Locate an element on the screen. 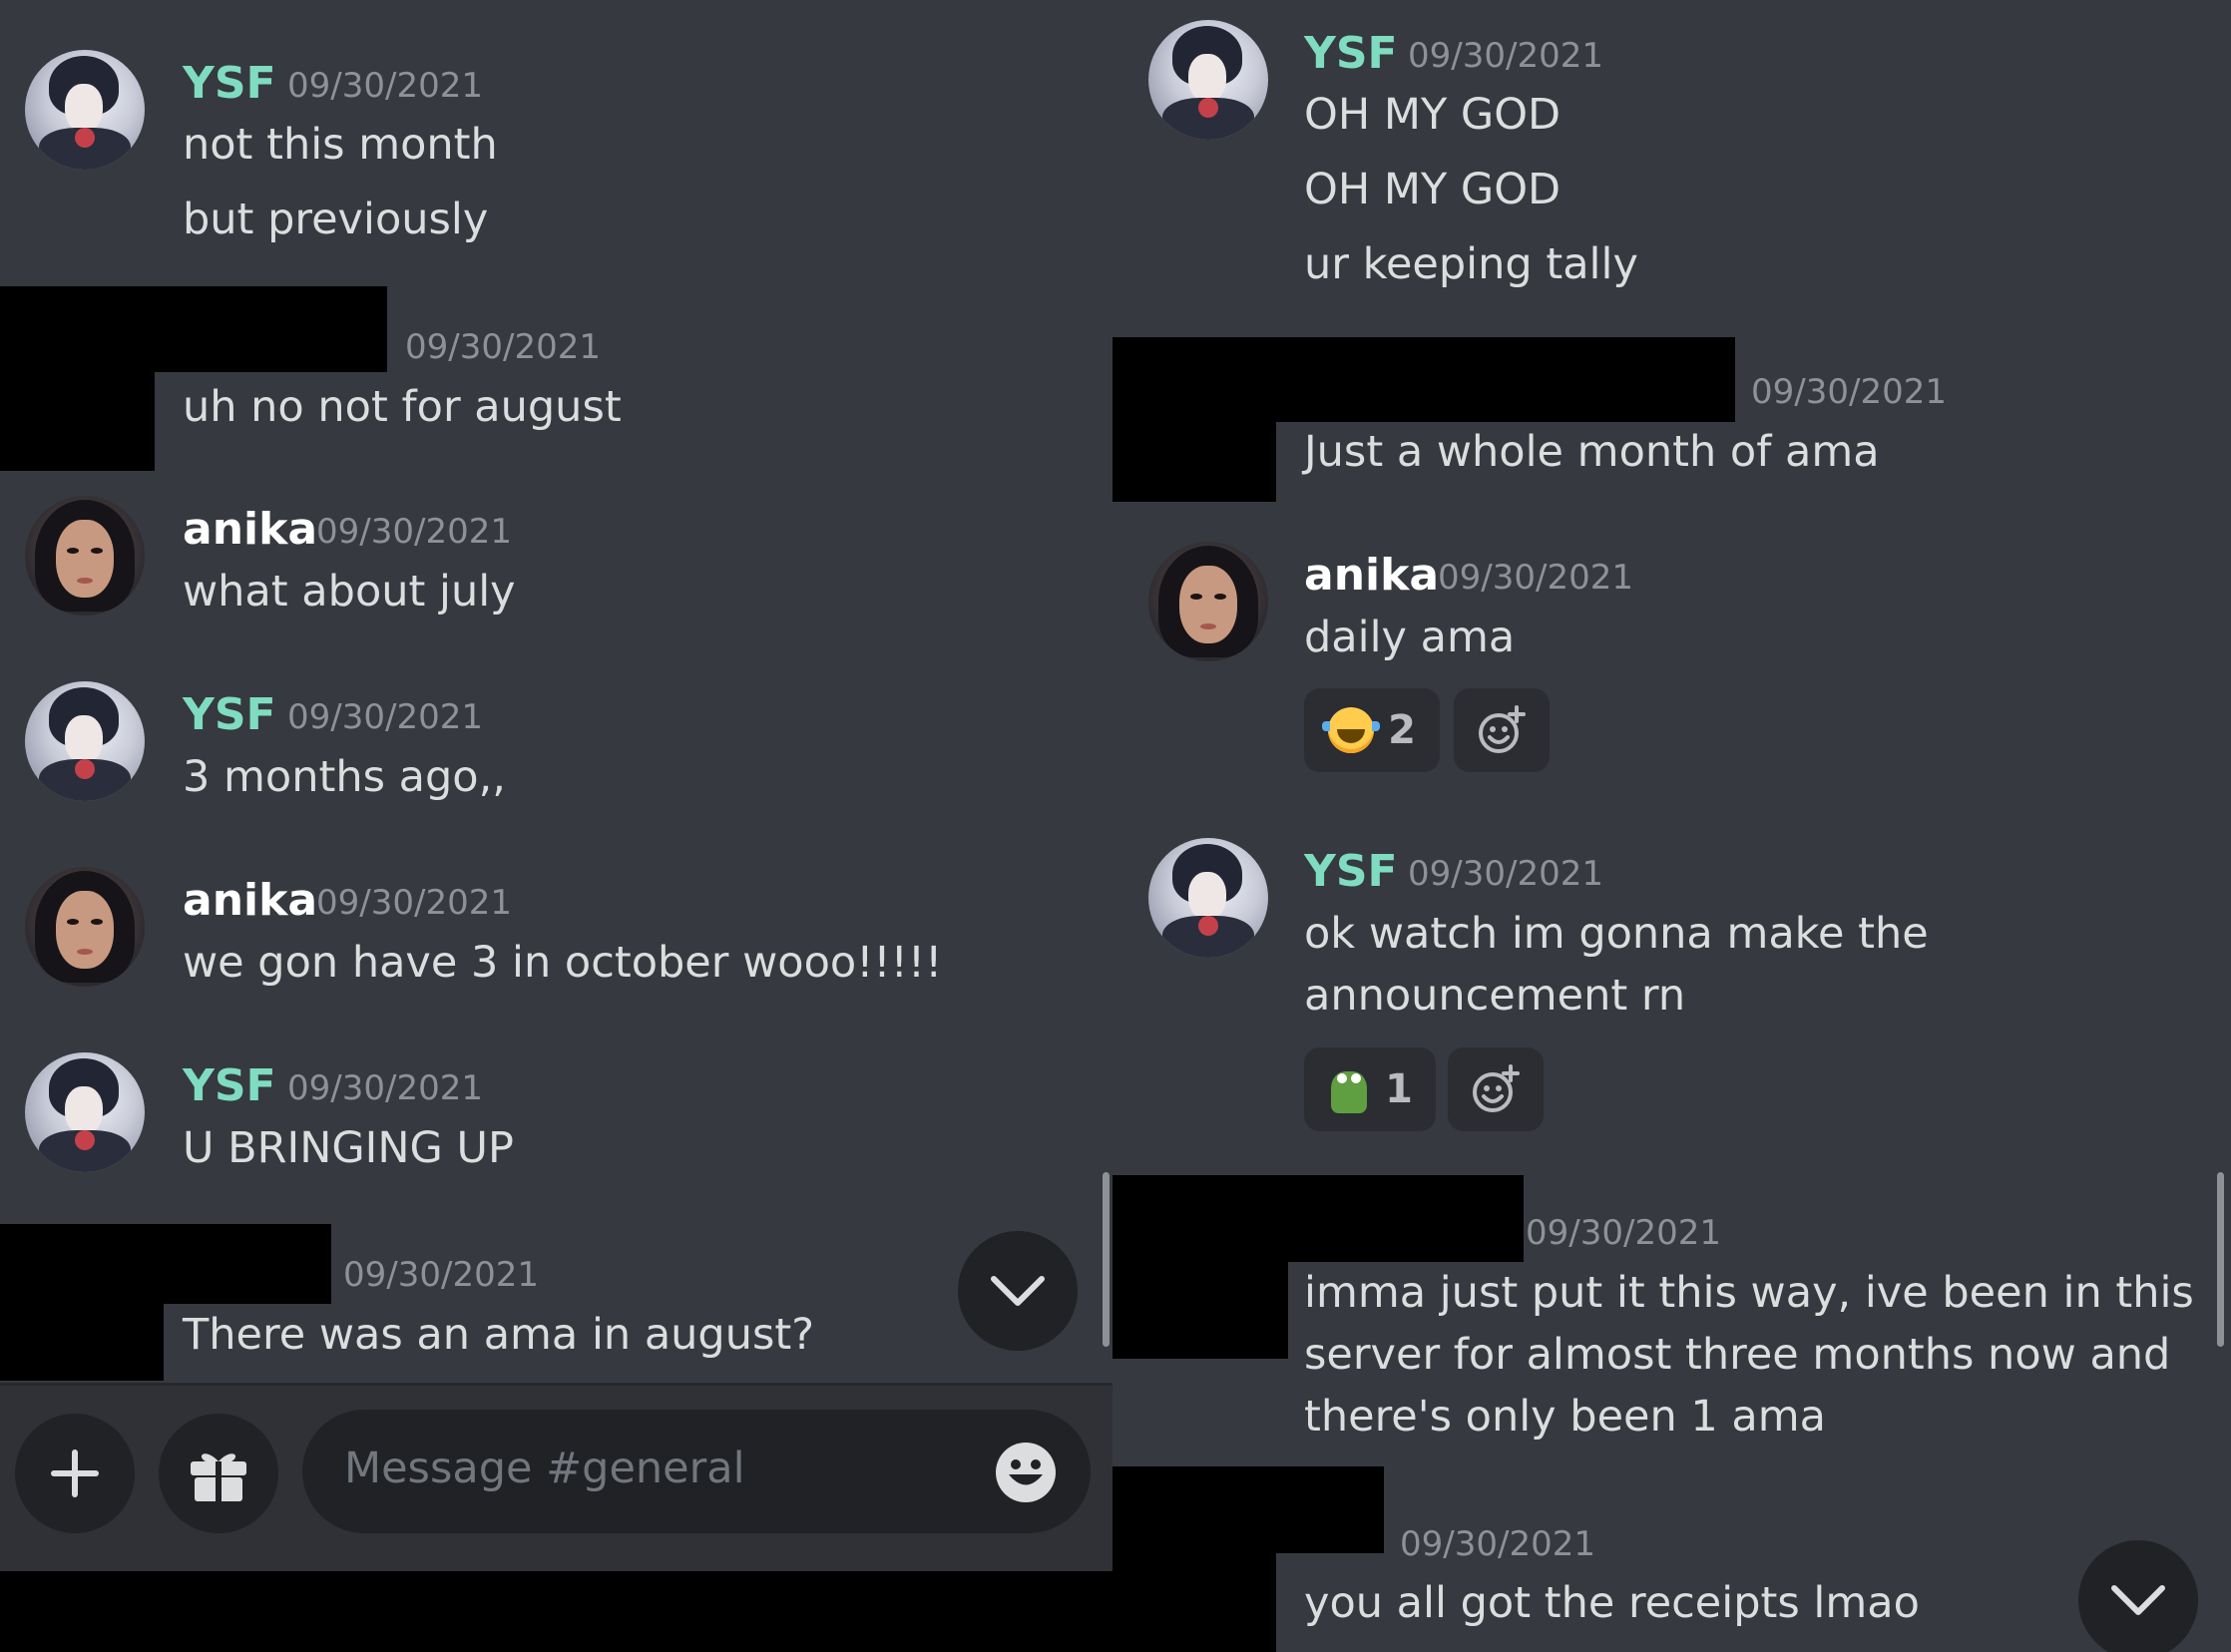  message-text: 3 months ago,, is located at coordinates (344, 777).